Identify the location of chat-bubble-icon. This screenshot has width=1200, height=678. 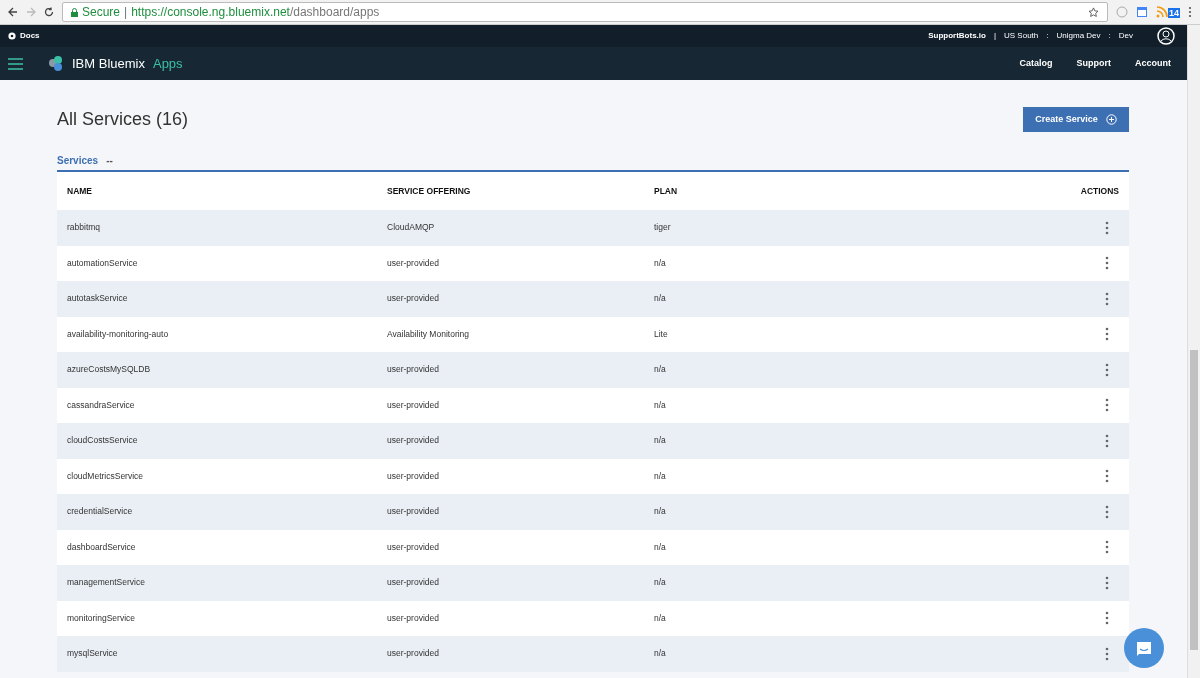
(1144, 648).